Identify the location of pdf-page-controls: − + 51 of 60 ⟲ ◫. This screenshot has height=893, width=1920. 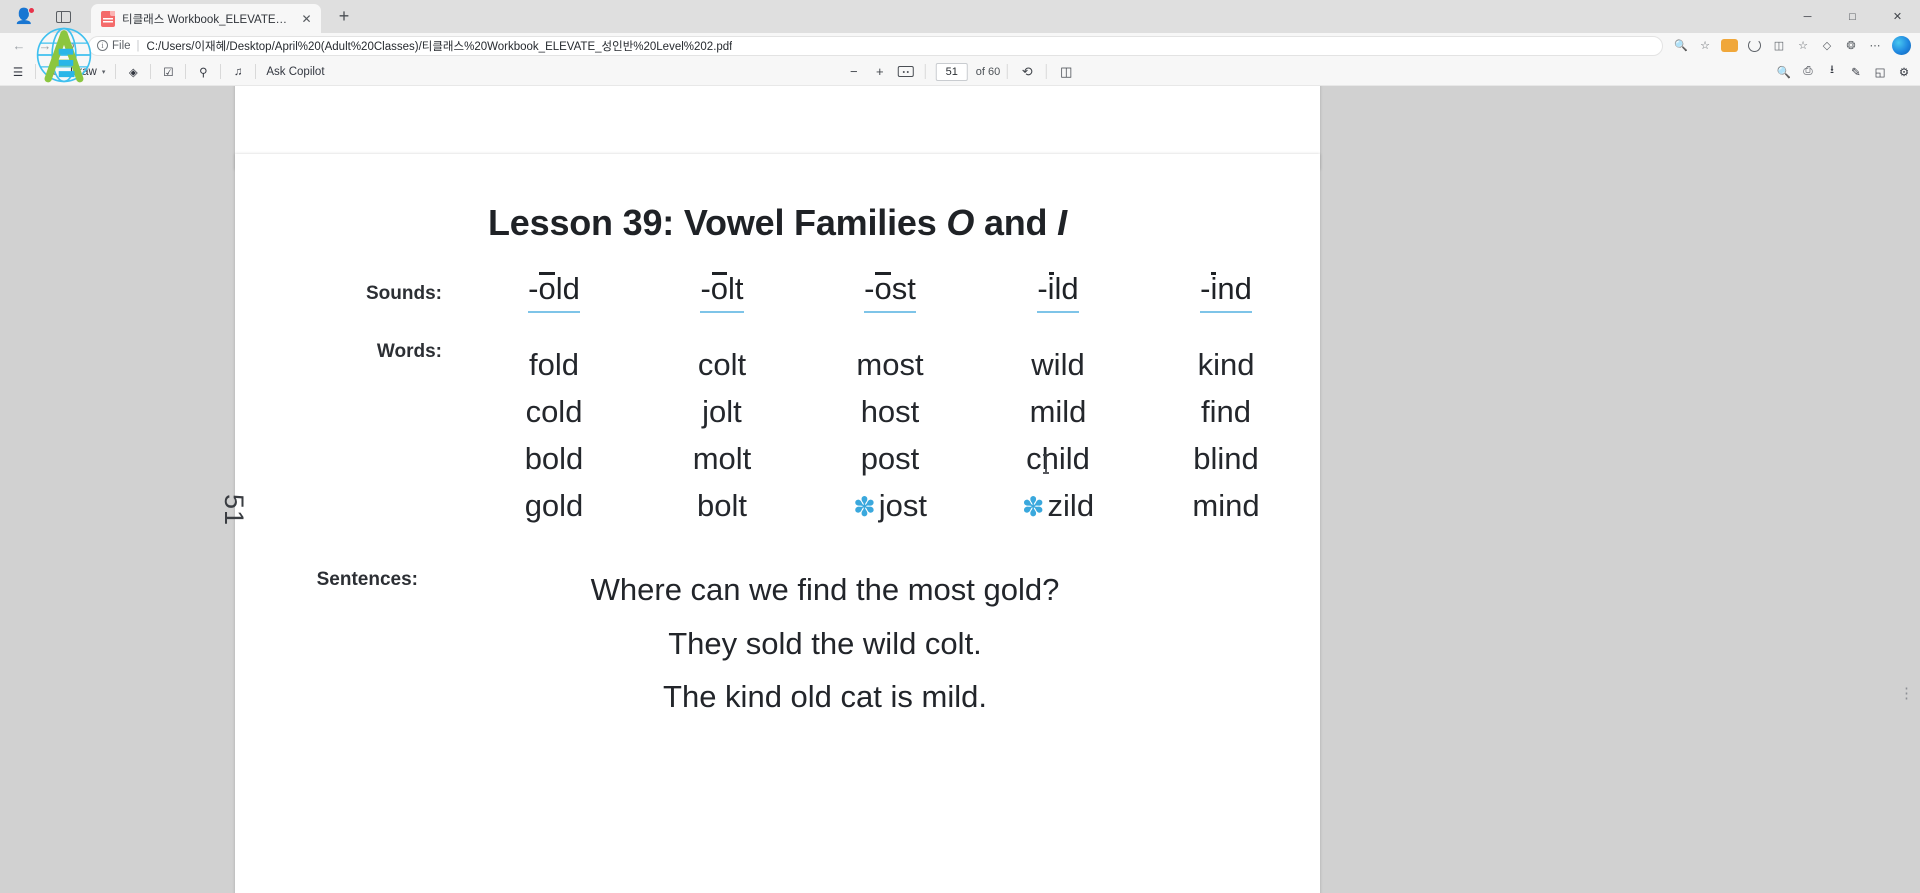
(960, 72).